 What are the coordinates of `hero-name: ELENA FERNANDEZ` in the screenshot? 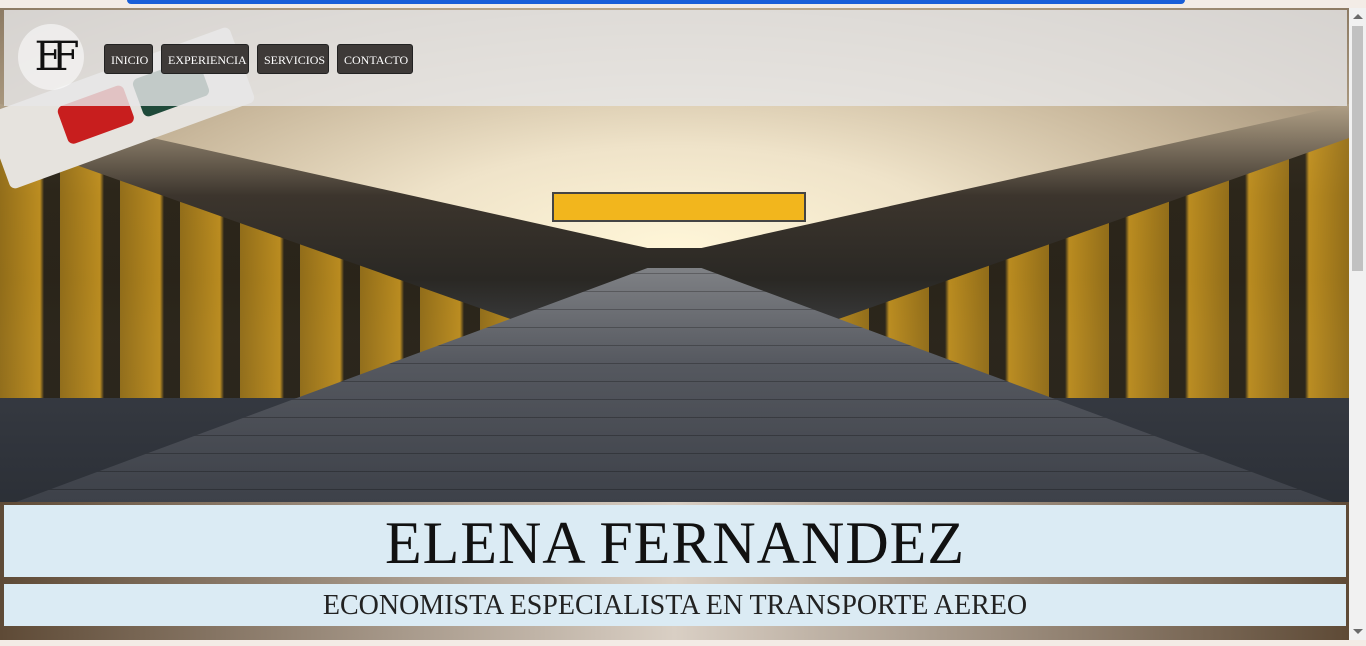 It's located at (675, 541).